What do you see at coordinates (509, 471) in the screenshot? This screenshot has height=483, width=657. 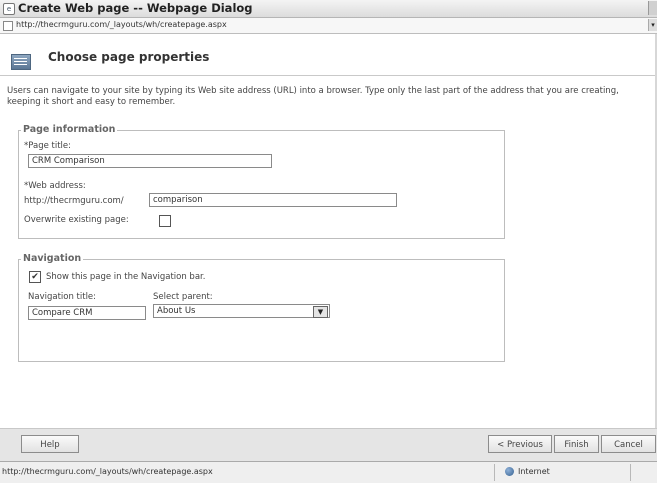 I see `globe-icon` at bounding box center [509, 471].